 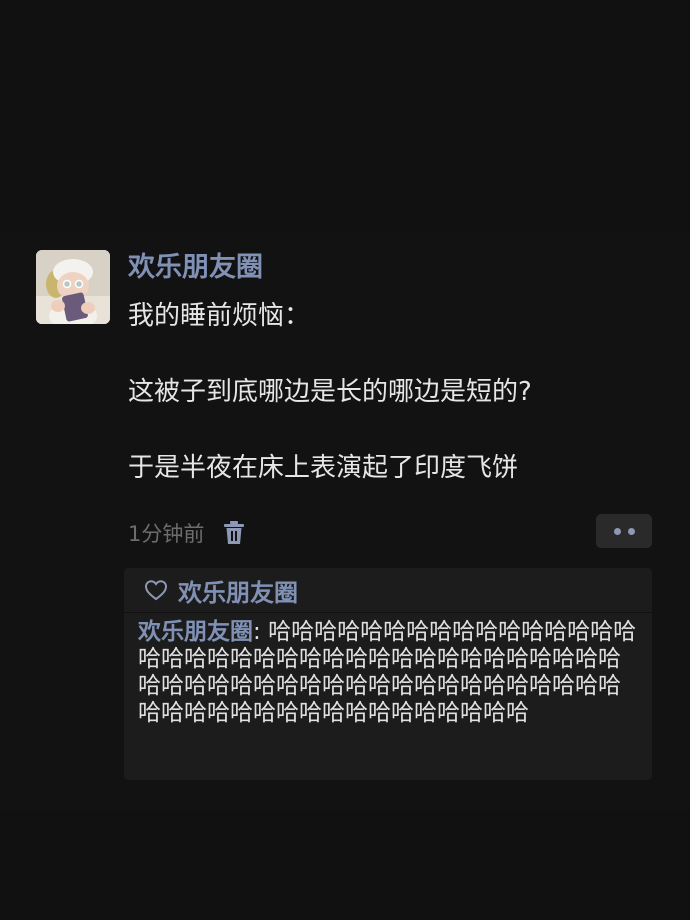 I want to click on comment-author: 欢乐朋友圈, so click(x=195, y=632).